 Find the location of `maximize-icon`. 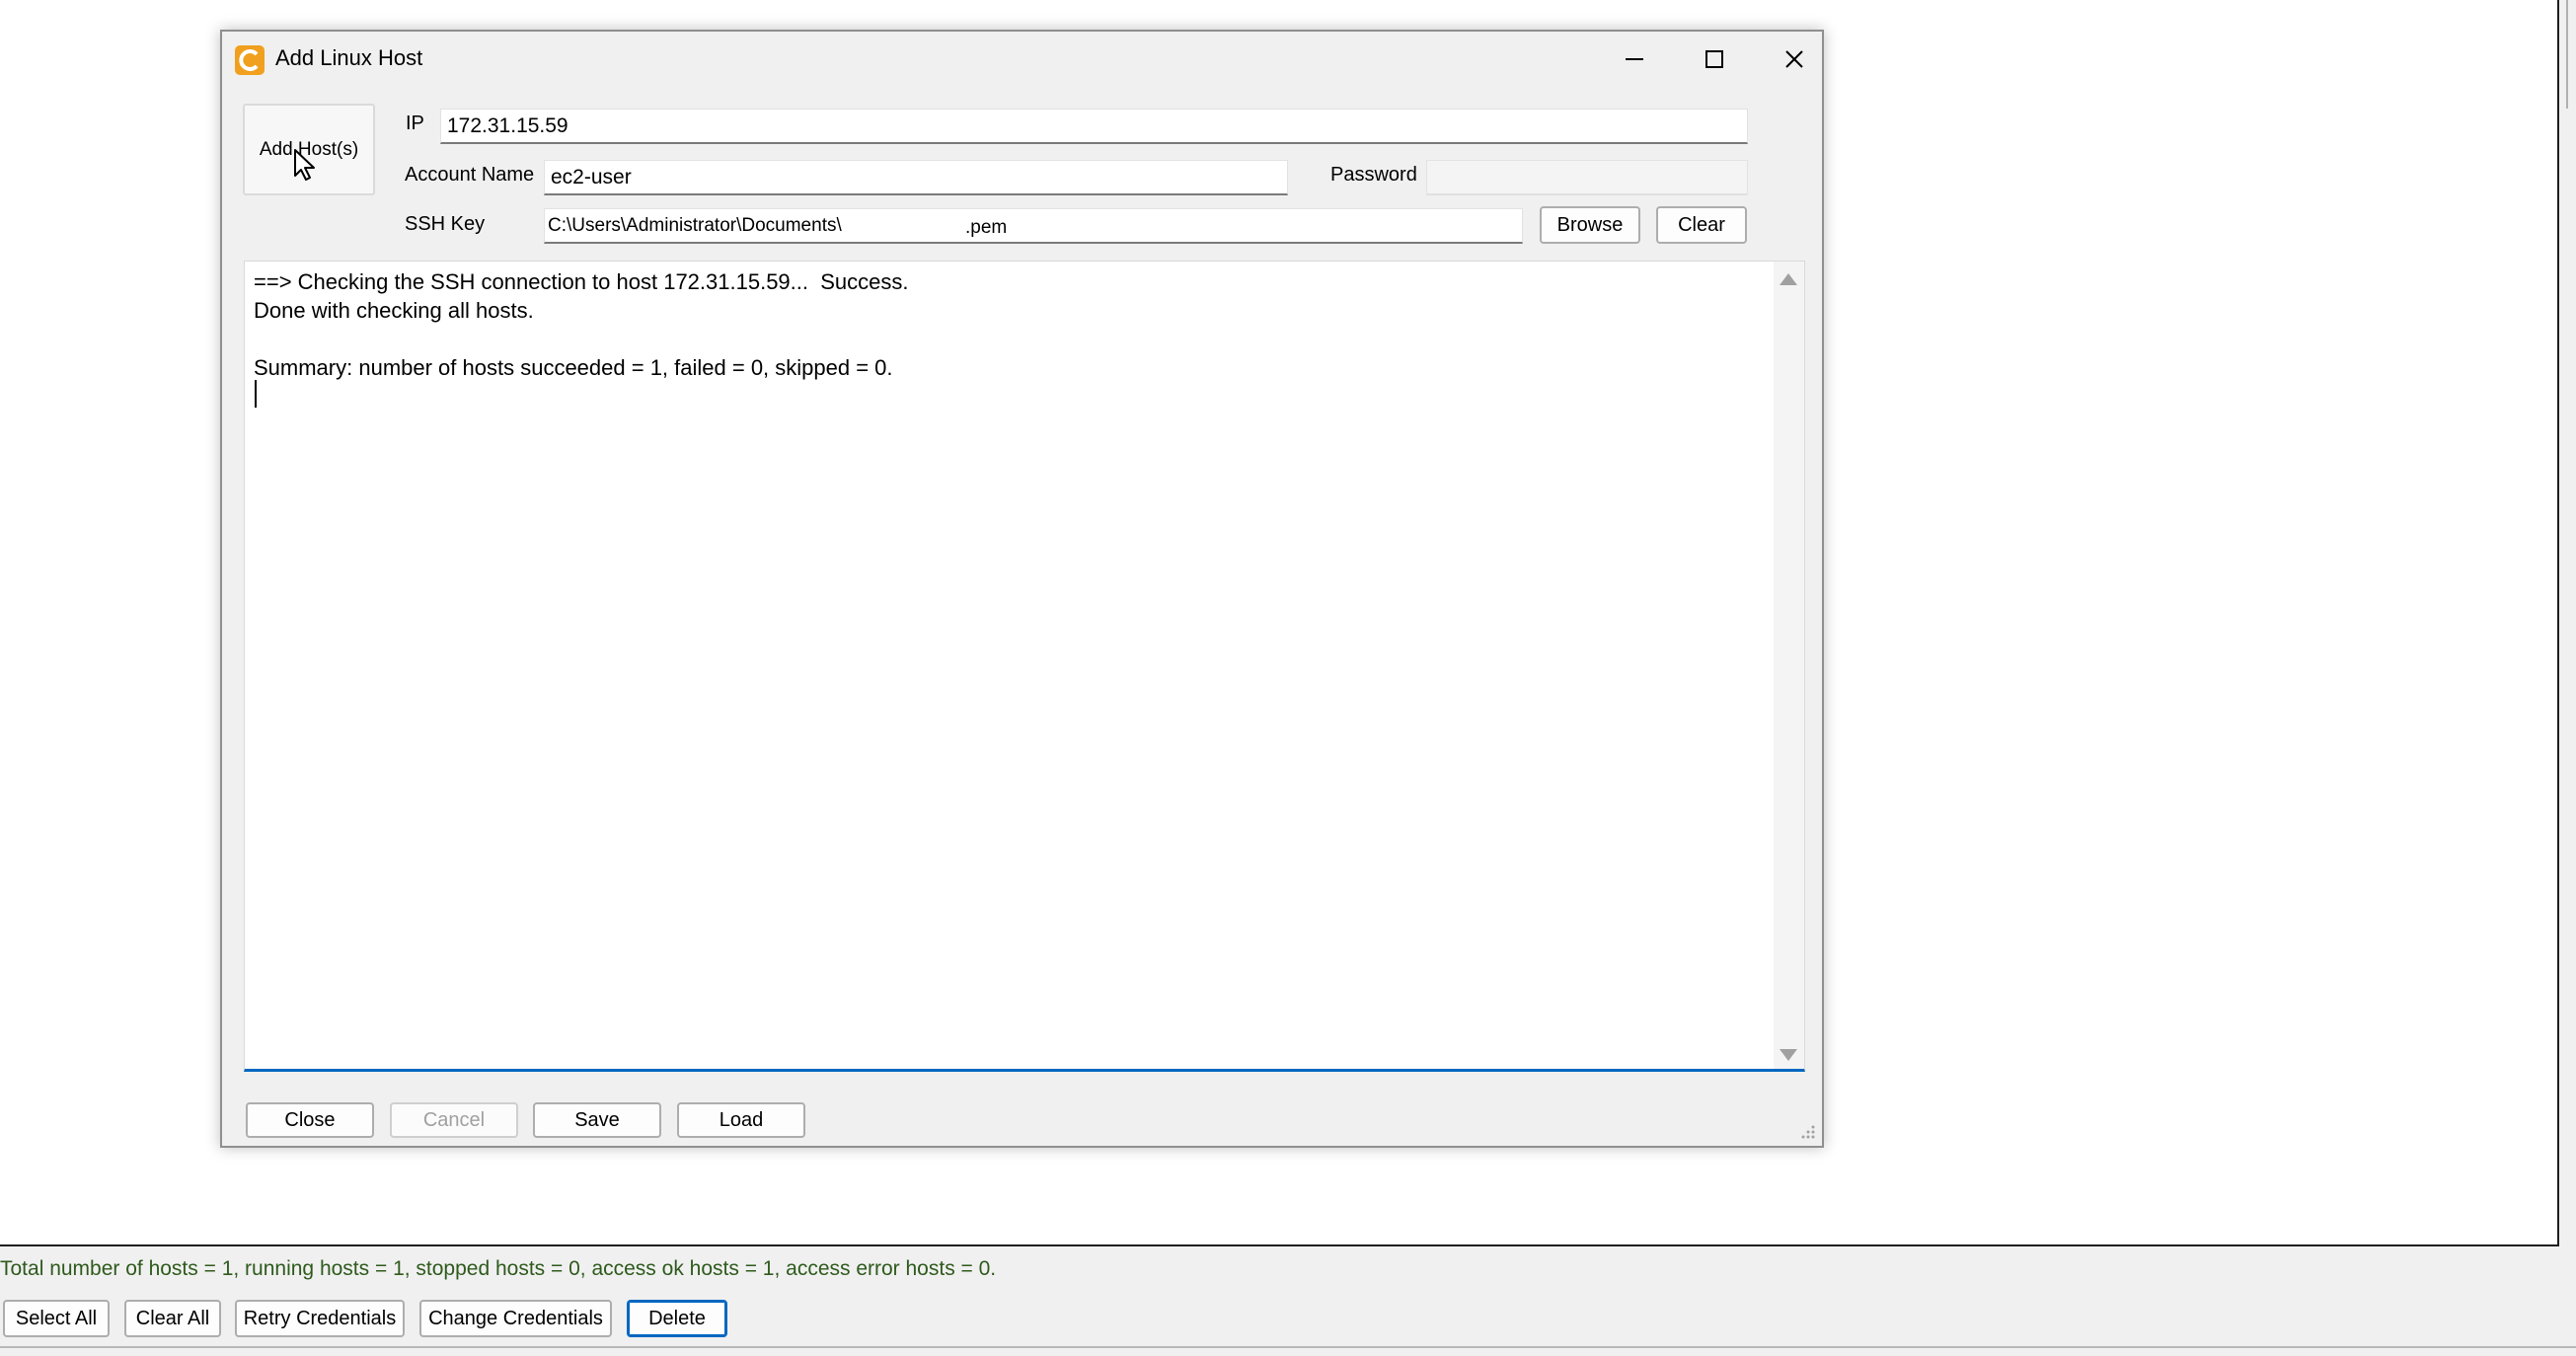

maximize-icon is located at coordinates (1714, 59).